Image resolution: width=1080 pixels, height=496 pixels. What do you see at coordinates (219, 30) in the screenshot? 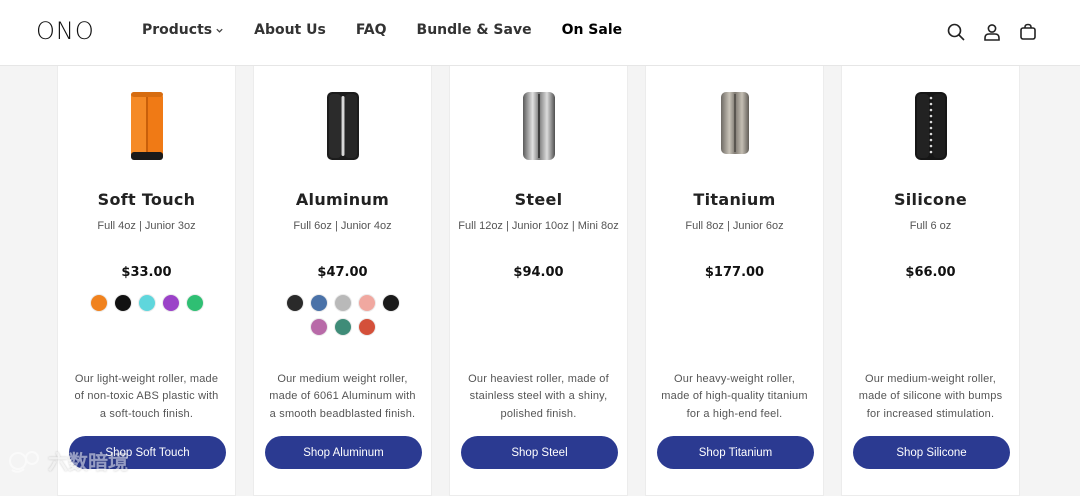
I see `chevron-down-icon` at bounding box center [219, 30].